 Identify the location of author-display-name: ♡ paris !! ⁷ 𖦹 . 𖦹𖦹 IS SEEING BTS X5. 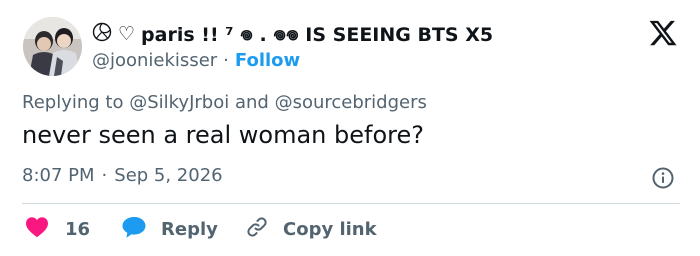
(292, 34).